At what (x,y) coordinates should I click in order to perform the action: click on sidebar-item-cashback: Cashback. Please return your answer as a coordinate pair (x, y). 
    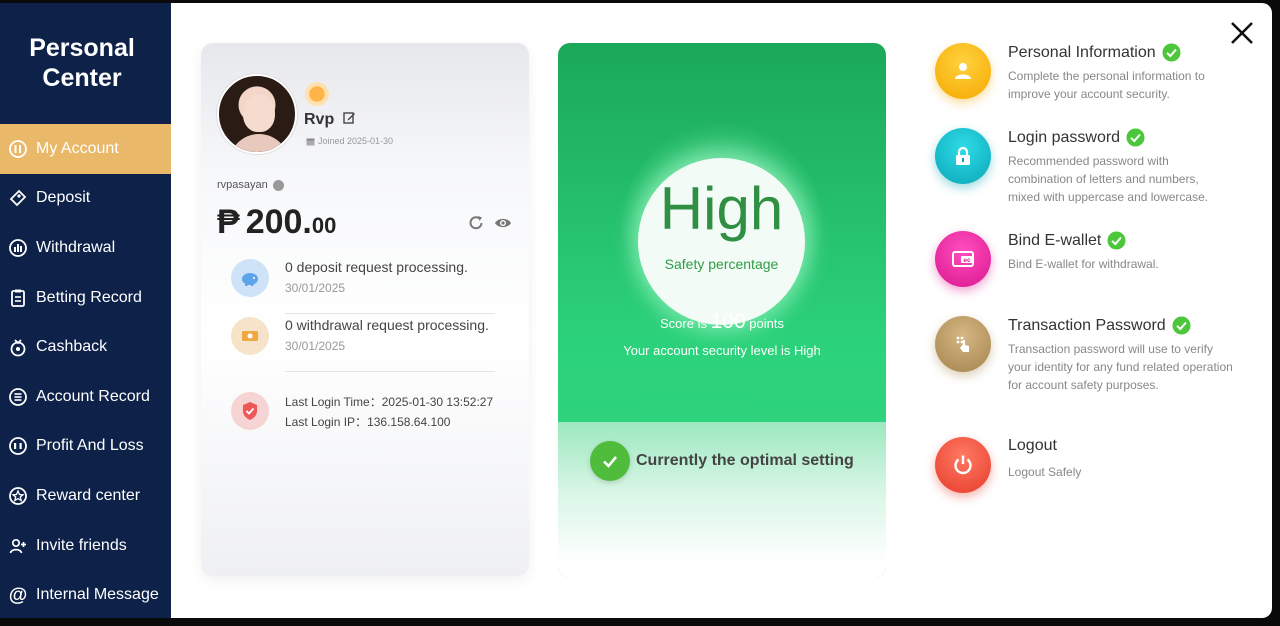
    Looking at the image, I should click on (85, 347).